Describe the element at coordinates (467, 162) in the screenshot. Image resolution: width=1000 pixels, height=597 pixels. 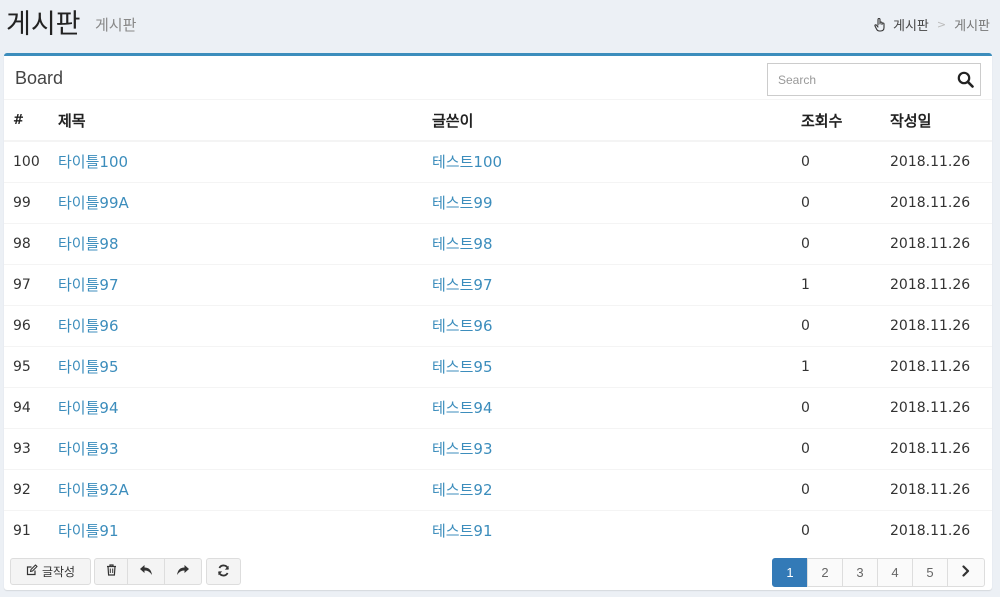
I see `post-writer-link: 테스트100` at that location.